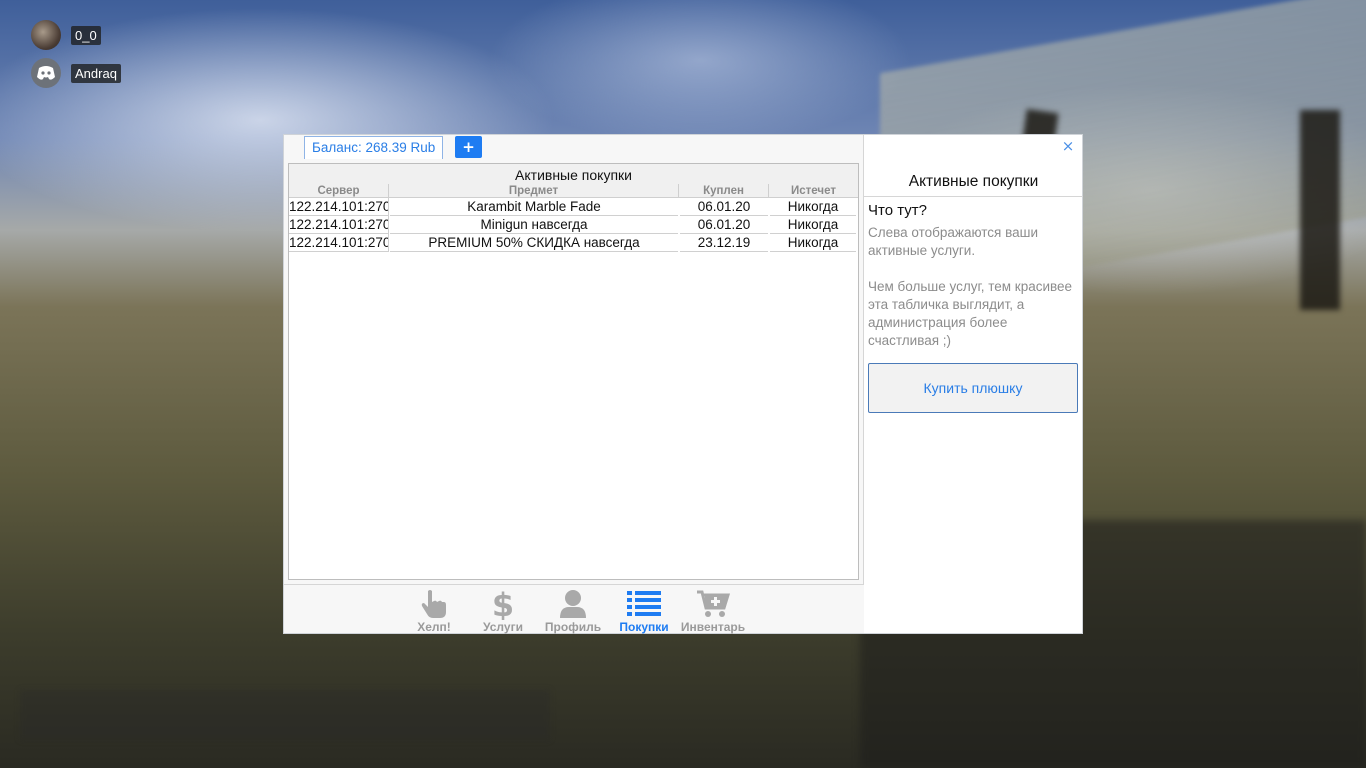  I want to click on info-panel-title: Активные покупки, so click(973, 185).